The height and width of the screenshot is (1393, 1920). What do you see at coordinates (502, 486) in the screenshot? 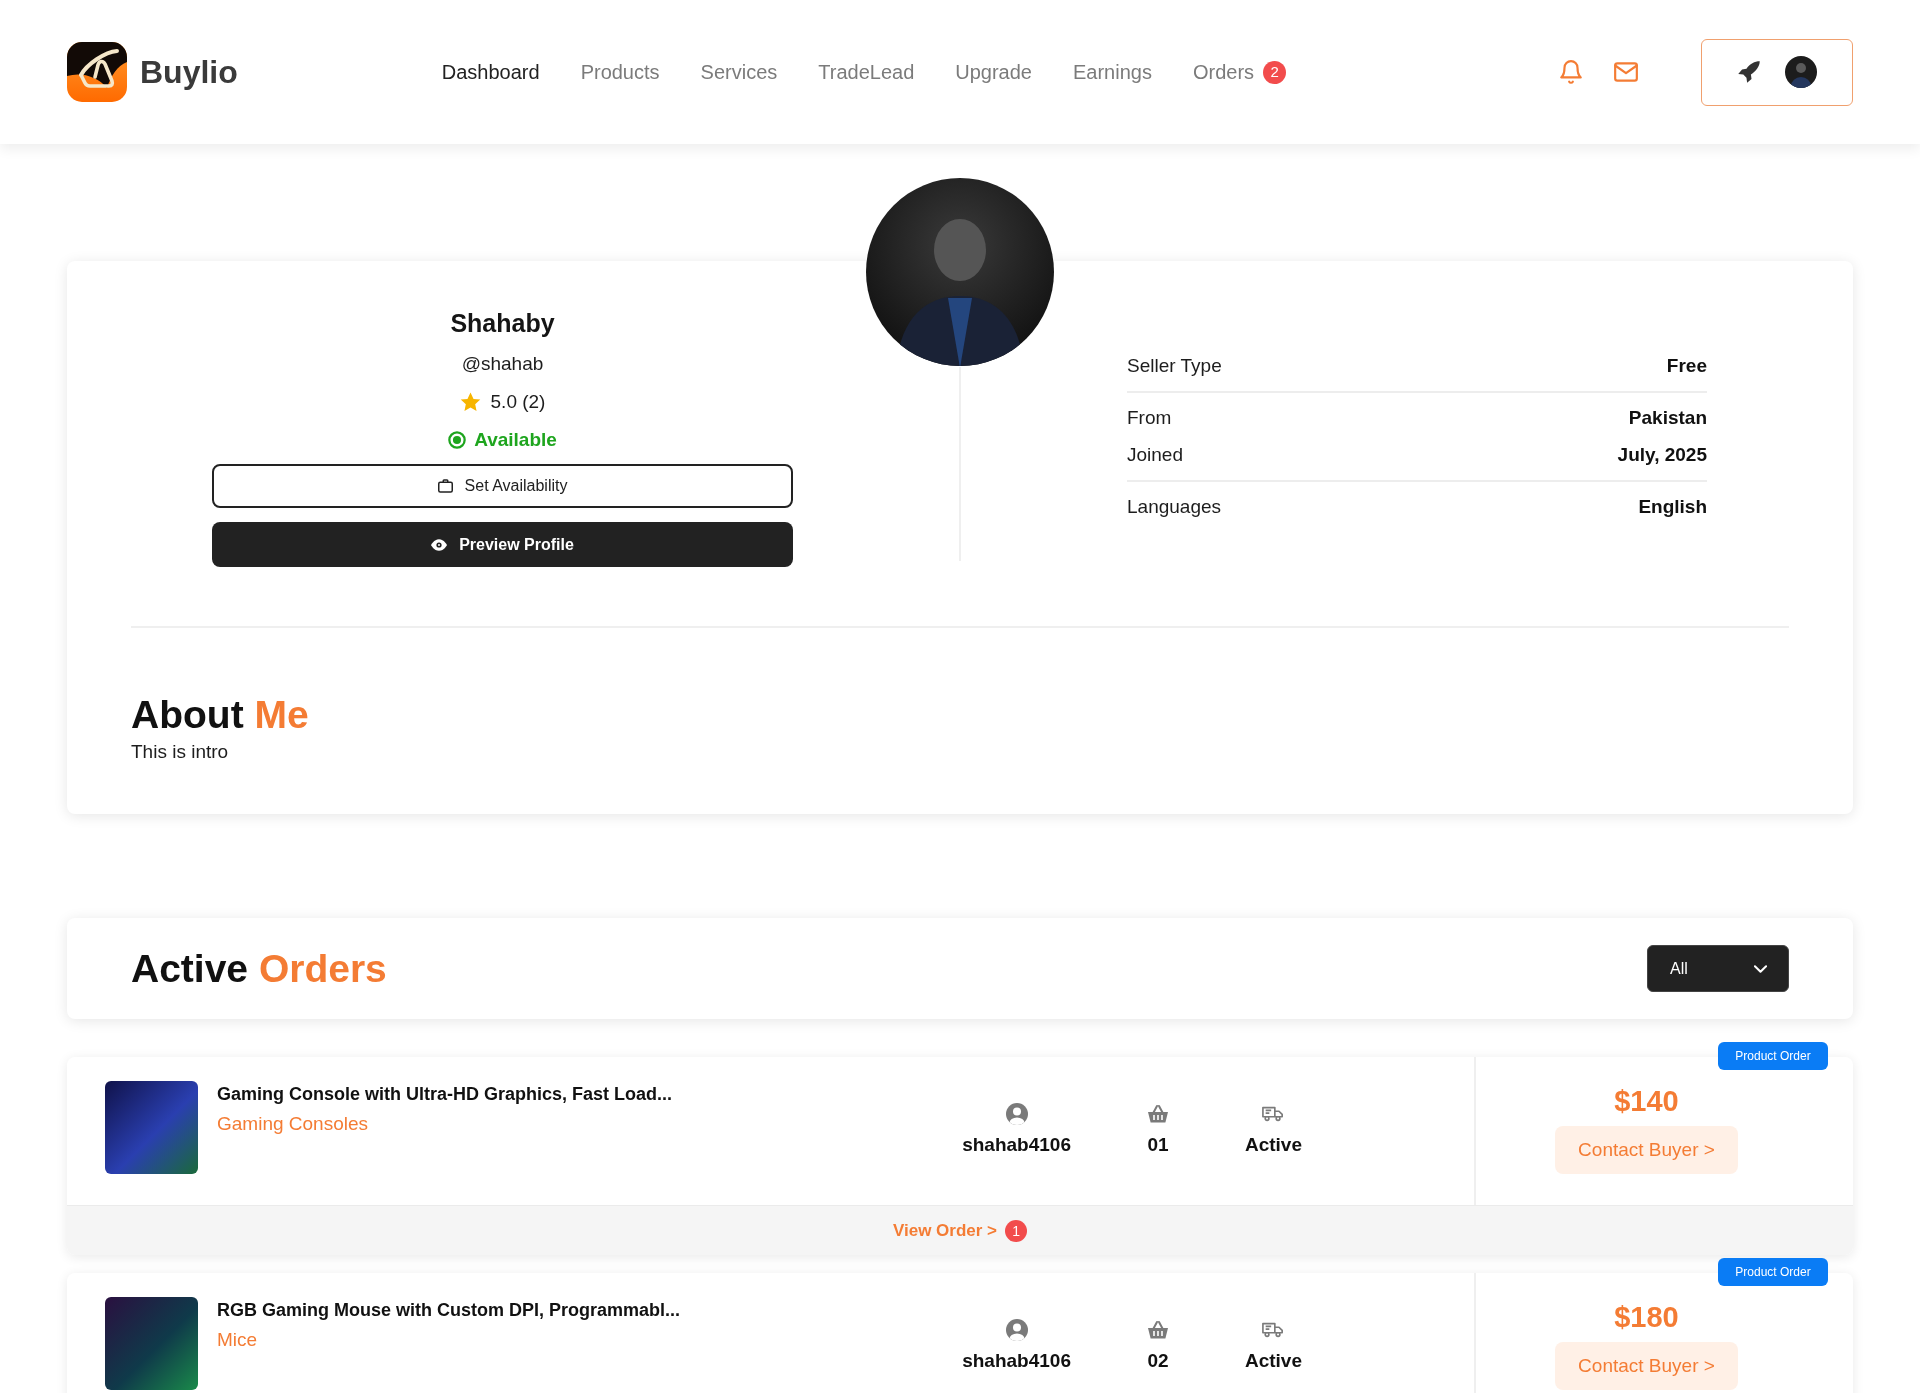
I see `set-availability-button: Set Availability` at bounding box center [502, 486].